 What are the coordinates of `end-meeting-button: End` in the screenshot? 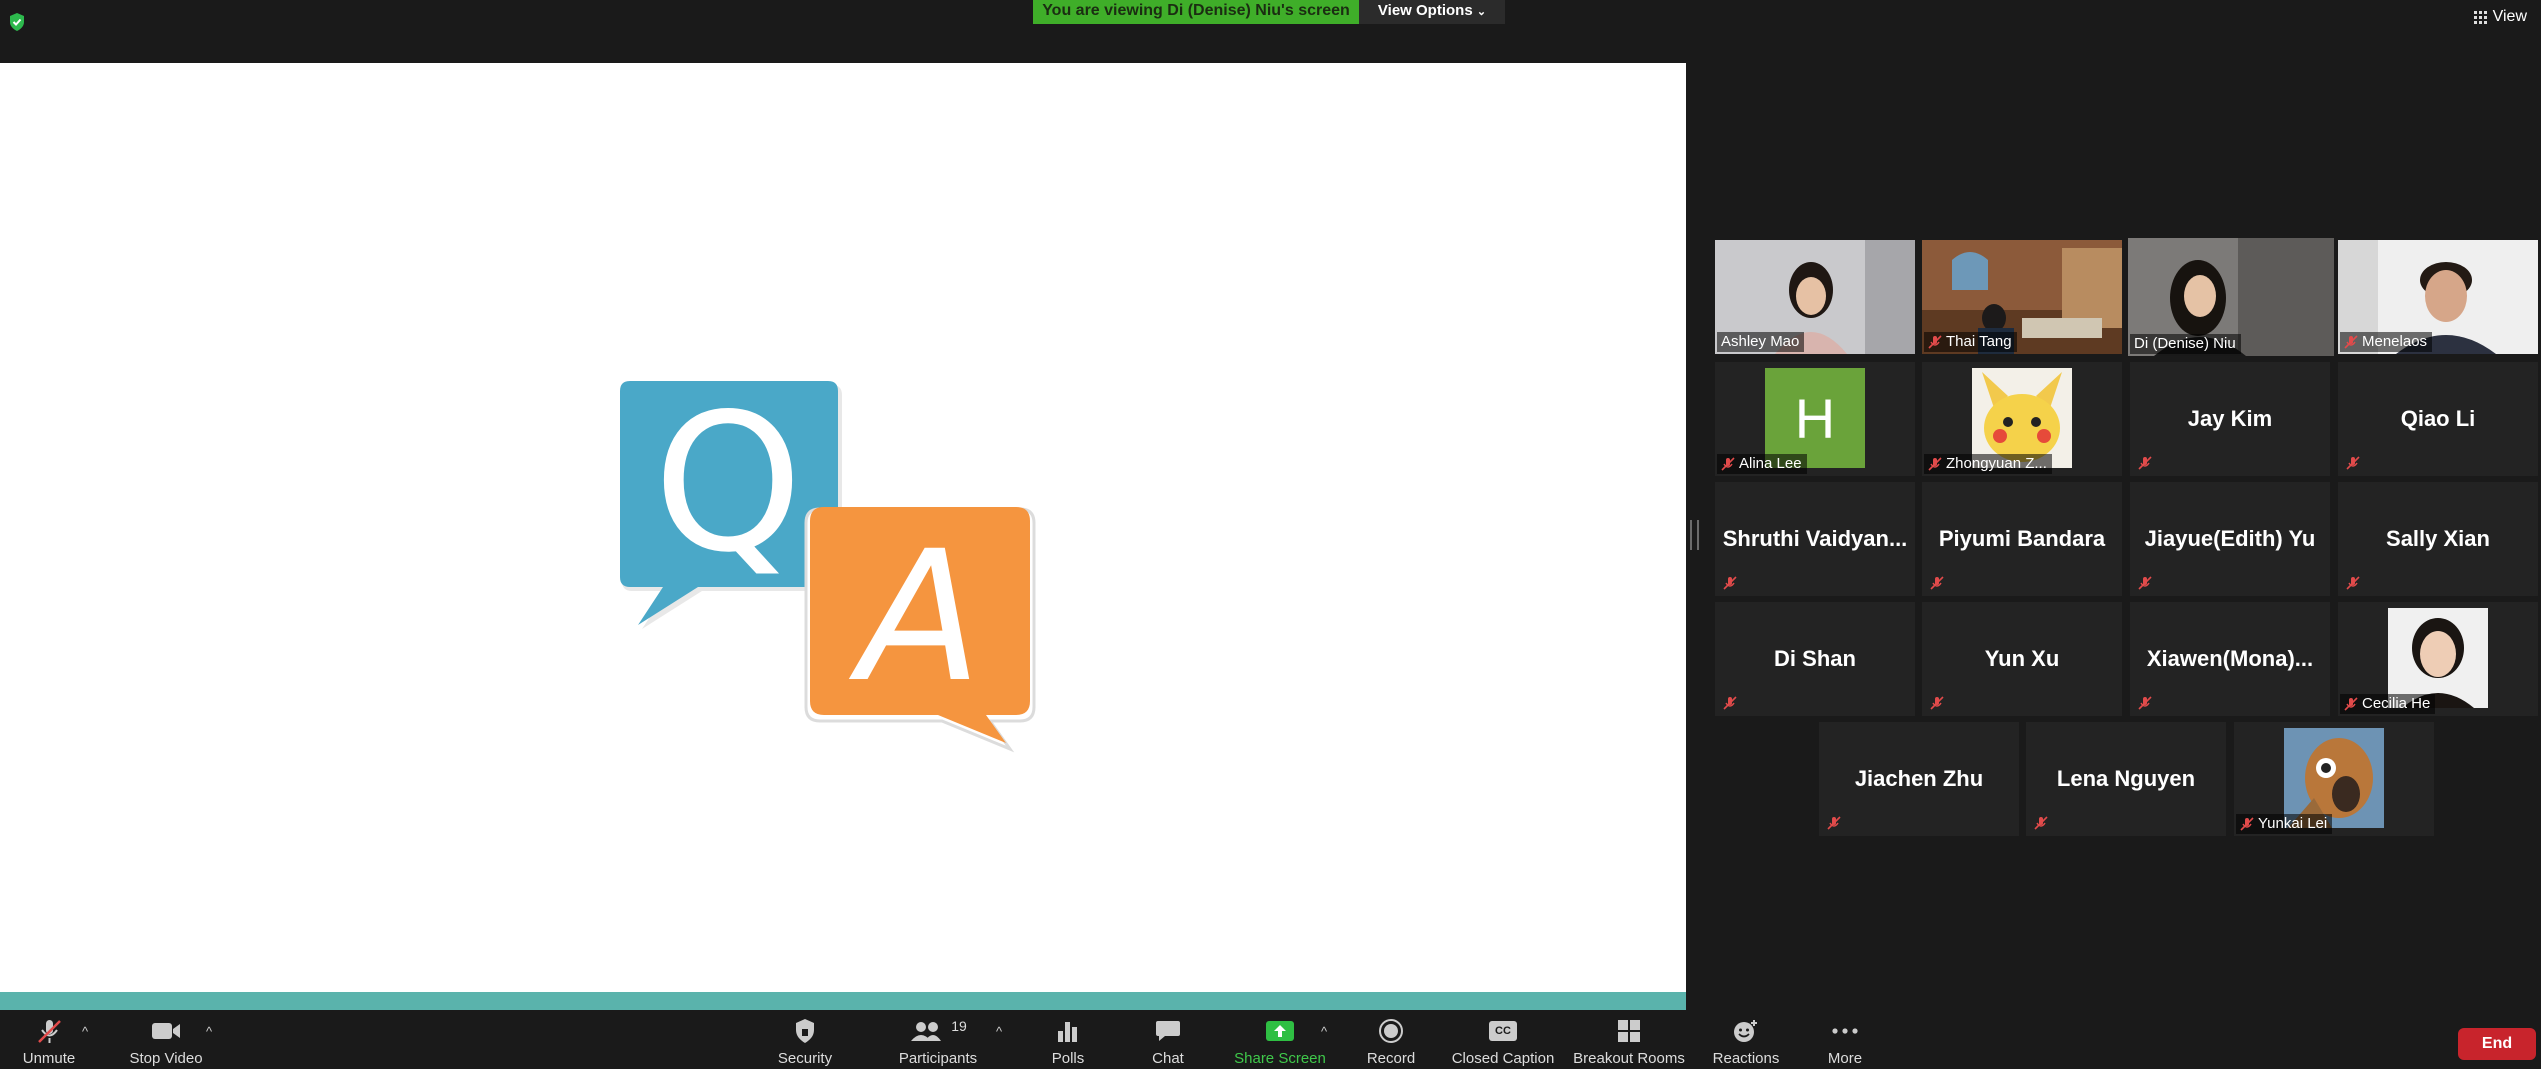 It's located at (2497, 1044).